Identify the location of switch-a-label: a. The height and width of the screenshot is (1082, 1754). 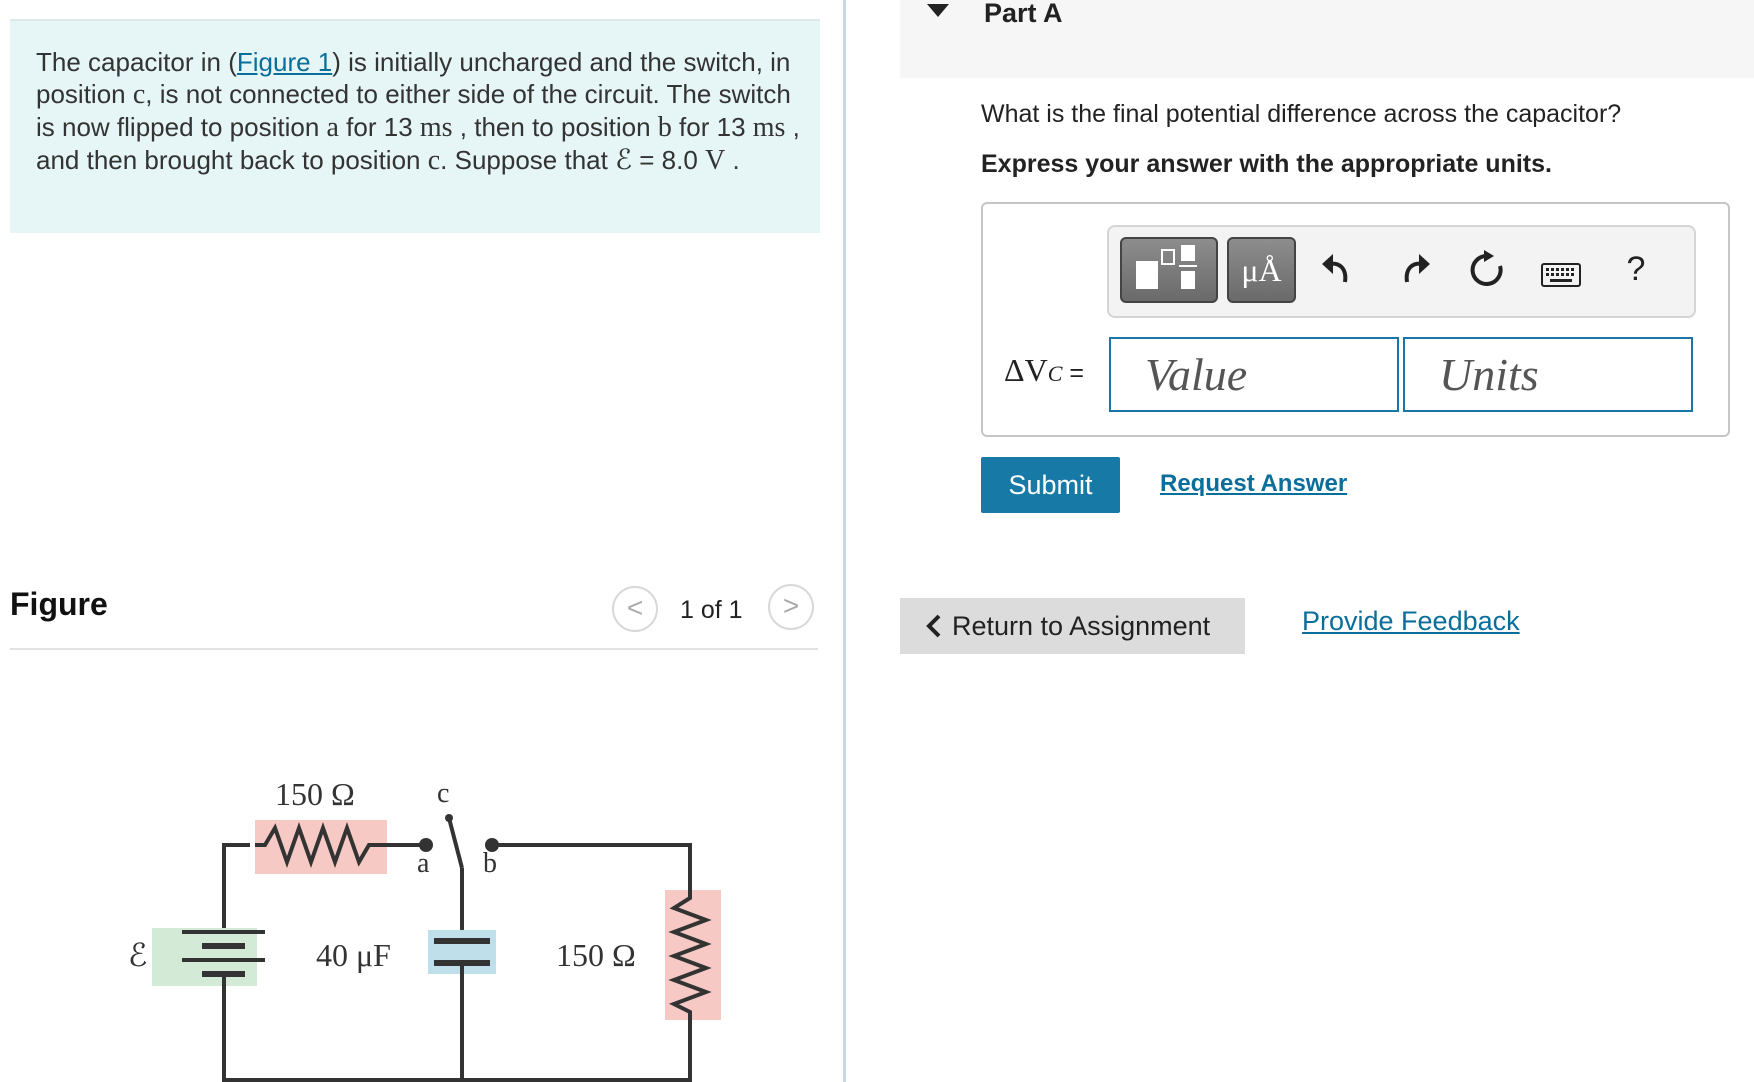
(423, 863).